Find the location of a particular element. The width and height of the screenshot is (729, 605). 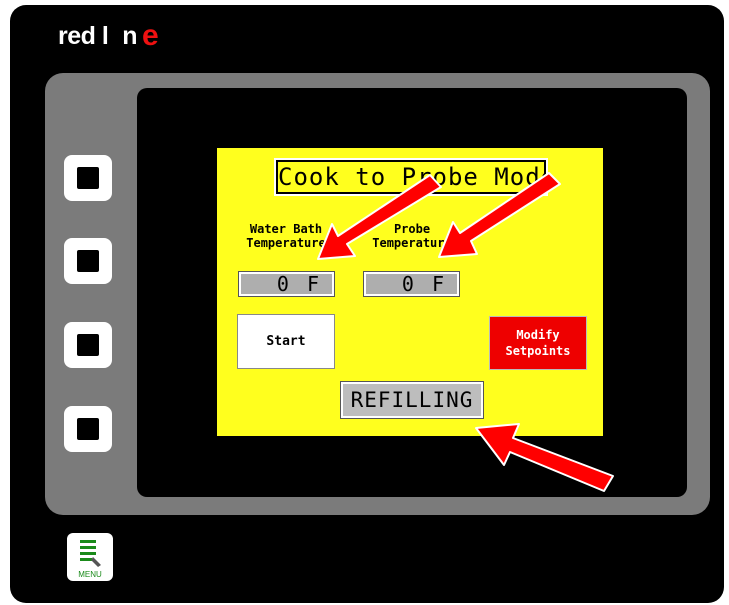

annotation-arrow-status is located at coordinates (544, 457).